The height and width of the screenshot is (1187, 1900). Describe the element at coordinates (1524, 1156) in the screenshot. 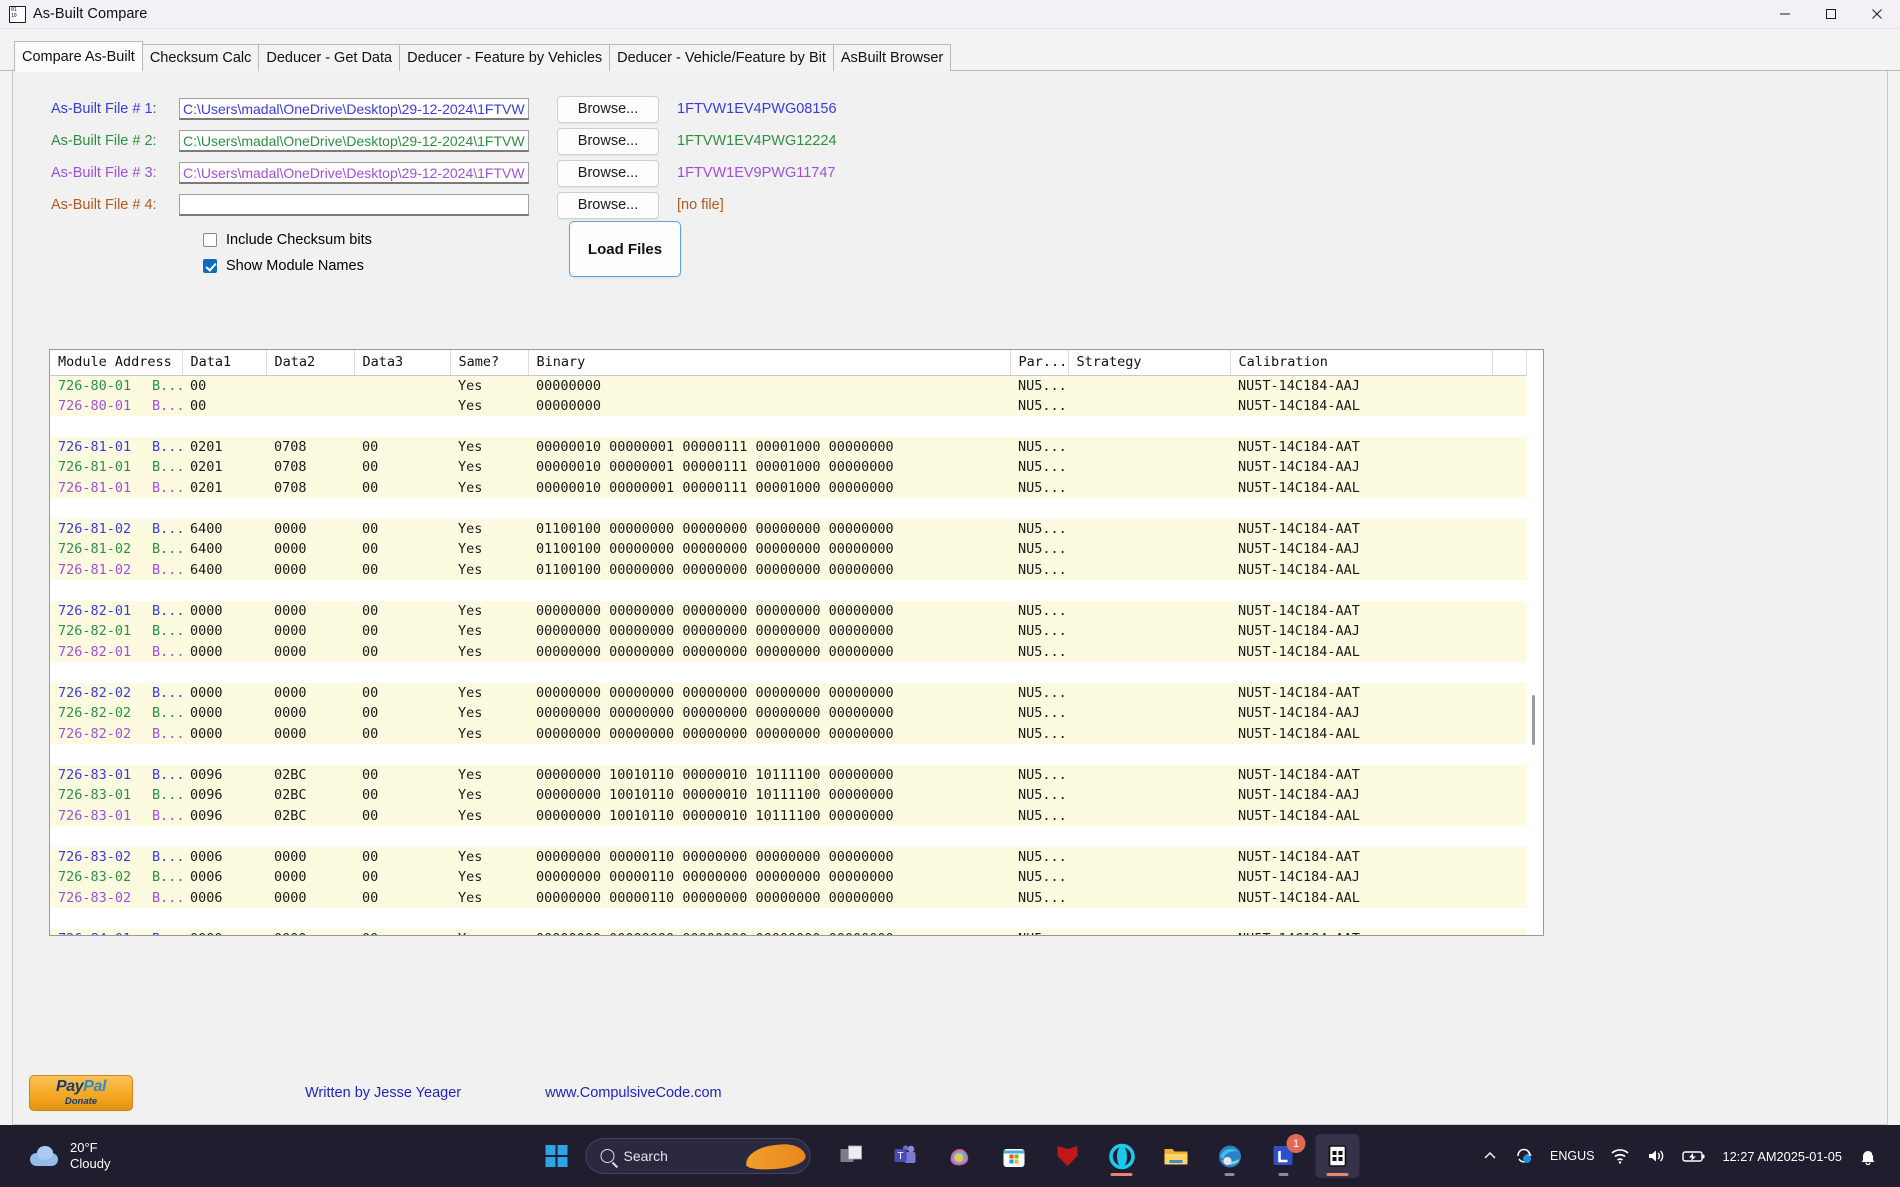

I see `onedrive-sync-icon` at that location.